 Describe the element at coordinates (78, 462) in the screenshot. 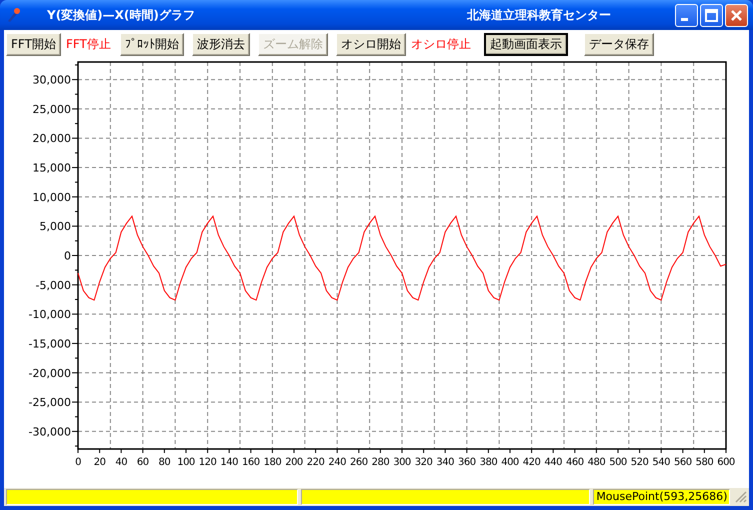

I see `x-tick-label: 0` at that location.